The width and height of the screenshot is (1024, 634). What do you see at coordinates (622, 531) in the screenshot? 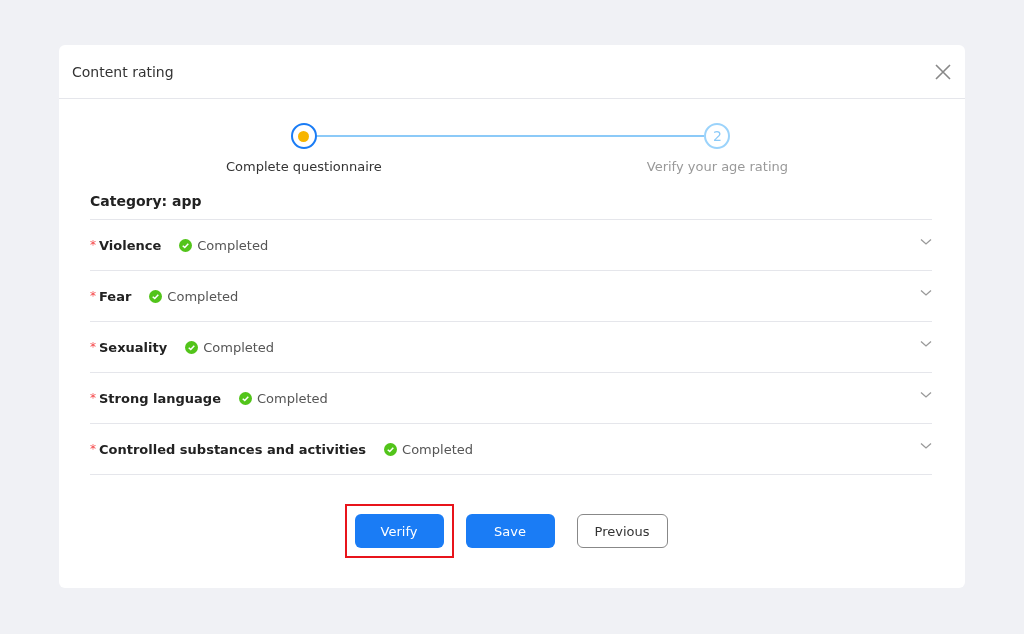
I see `action-button: Previous` at bounding box center [622, 531].